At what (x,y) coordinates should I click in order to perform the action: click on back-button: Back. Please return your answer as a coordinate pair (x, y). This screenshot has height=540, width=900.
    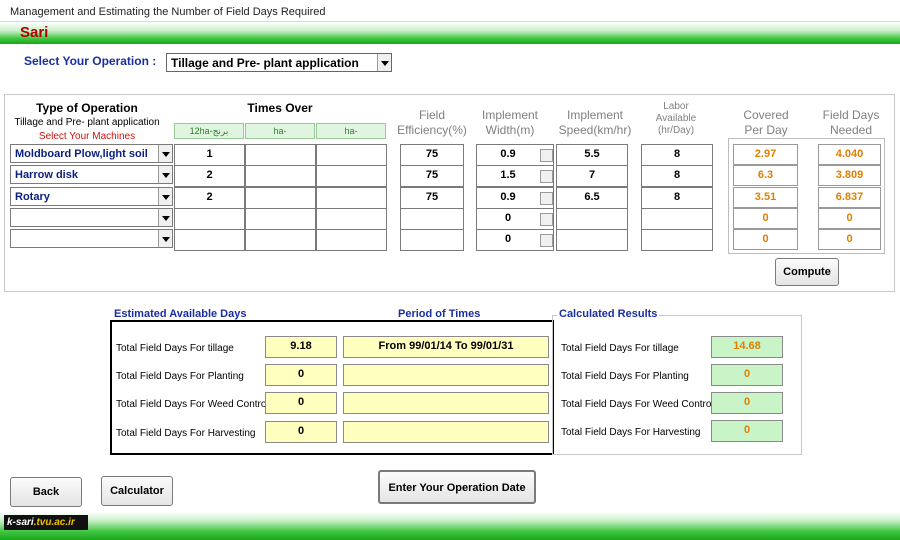
    Looking at the image, I should click on (46, 492).